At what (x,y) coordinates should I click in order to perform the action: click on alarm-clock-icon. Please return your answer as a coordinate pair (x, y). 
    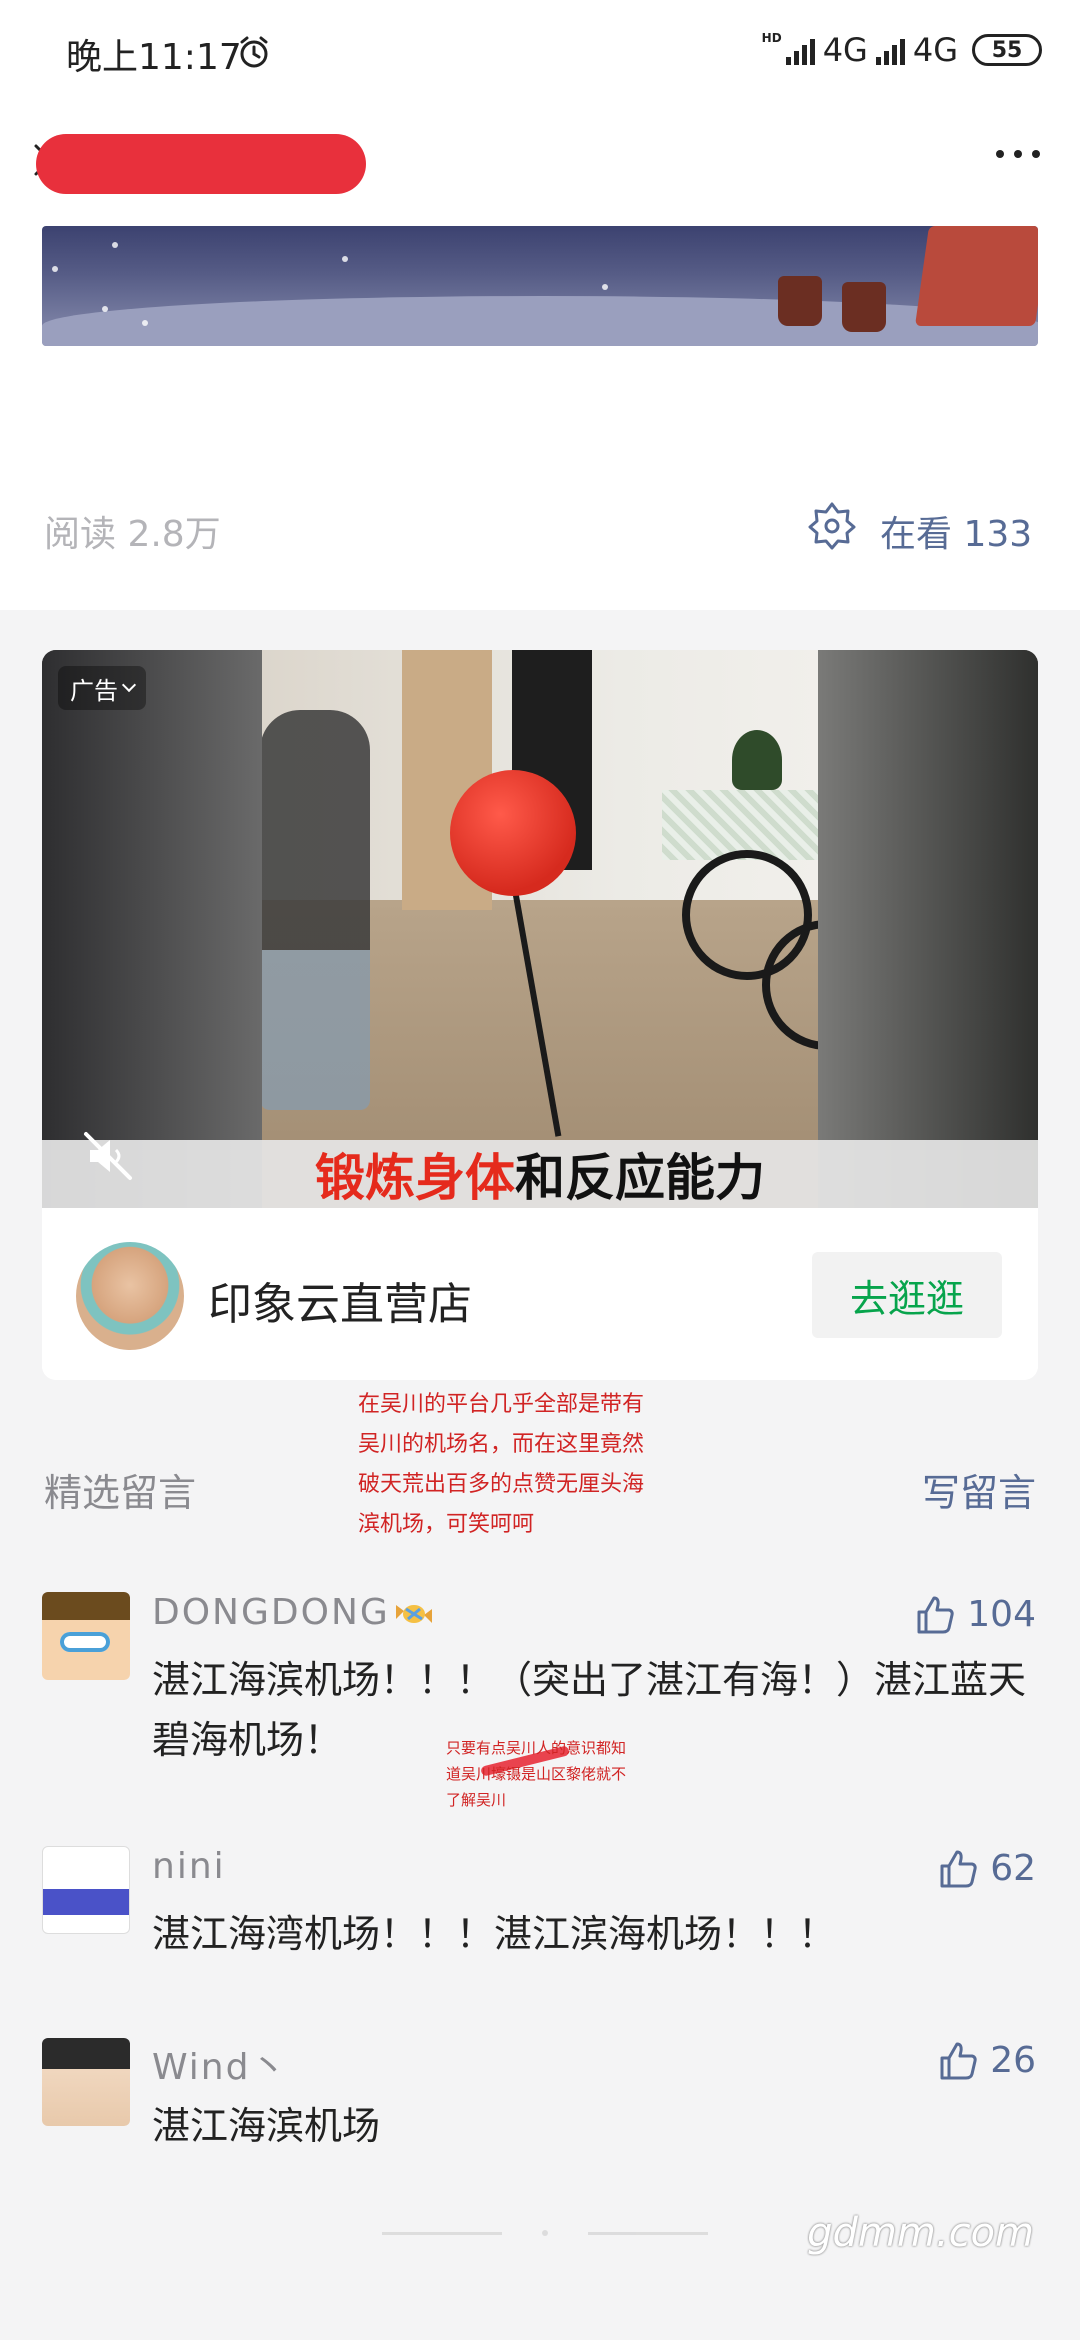
    Looking at the image, I should click on (254, 52).